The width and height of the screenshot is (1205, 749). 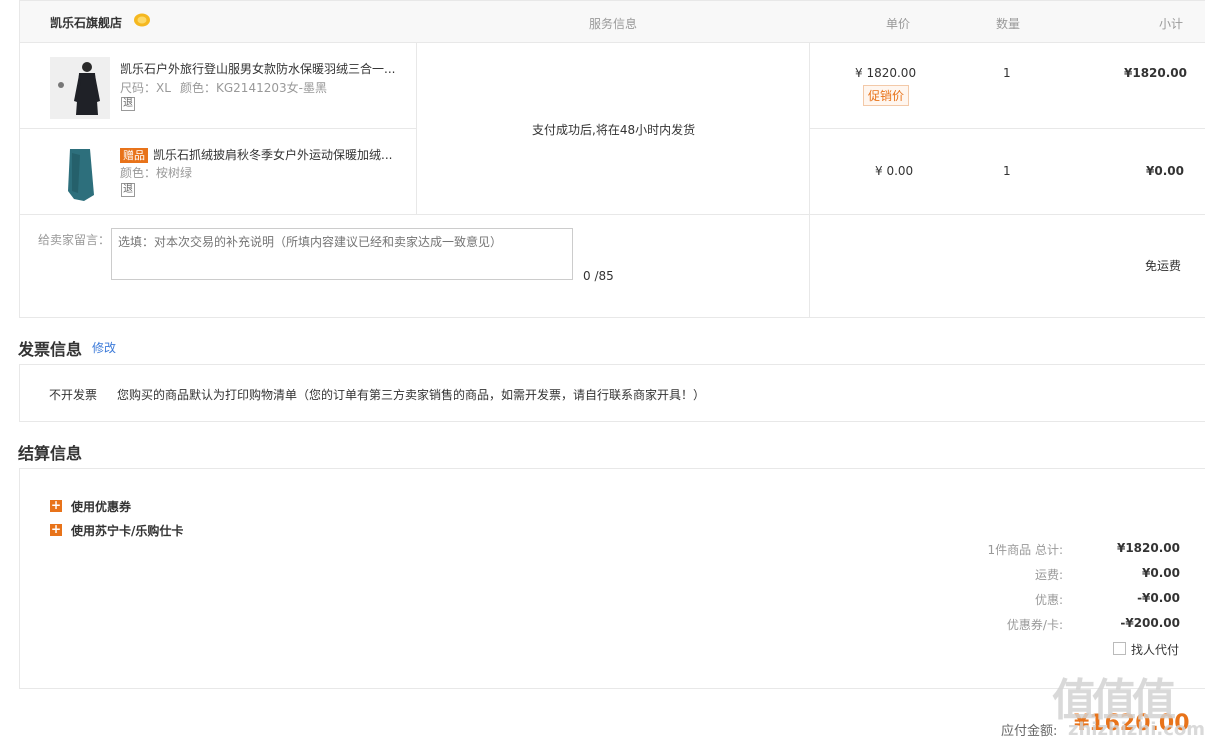 I want to click on product-color: 颜色：桉树绿, so click(x=156, y=173).